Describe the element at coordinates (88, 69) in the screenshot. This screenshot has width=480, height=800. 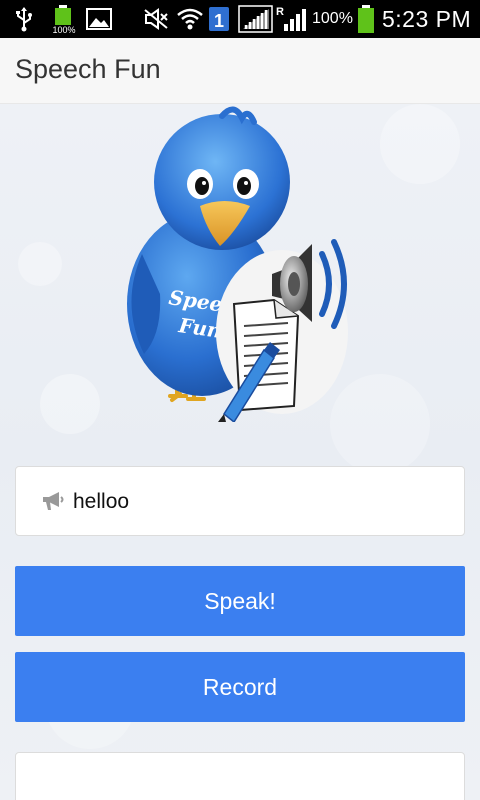
I see `app-title: Speech Fun` at that location.